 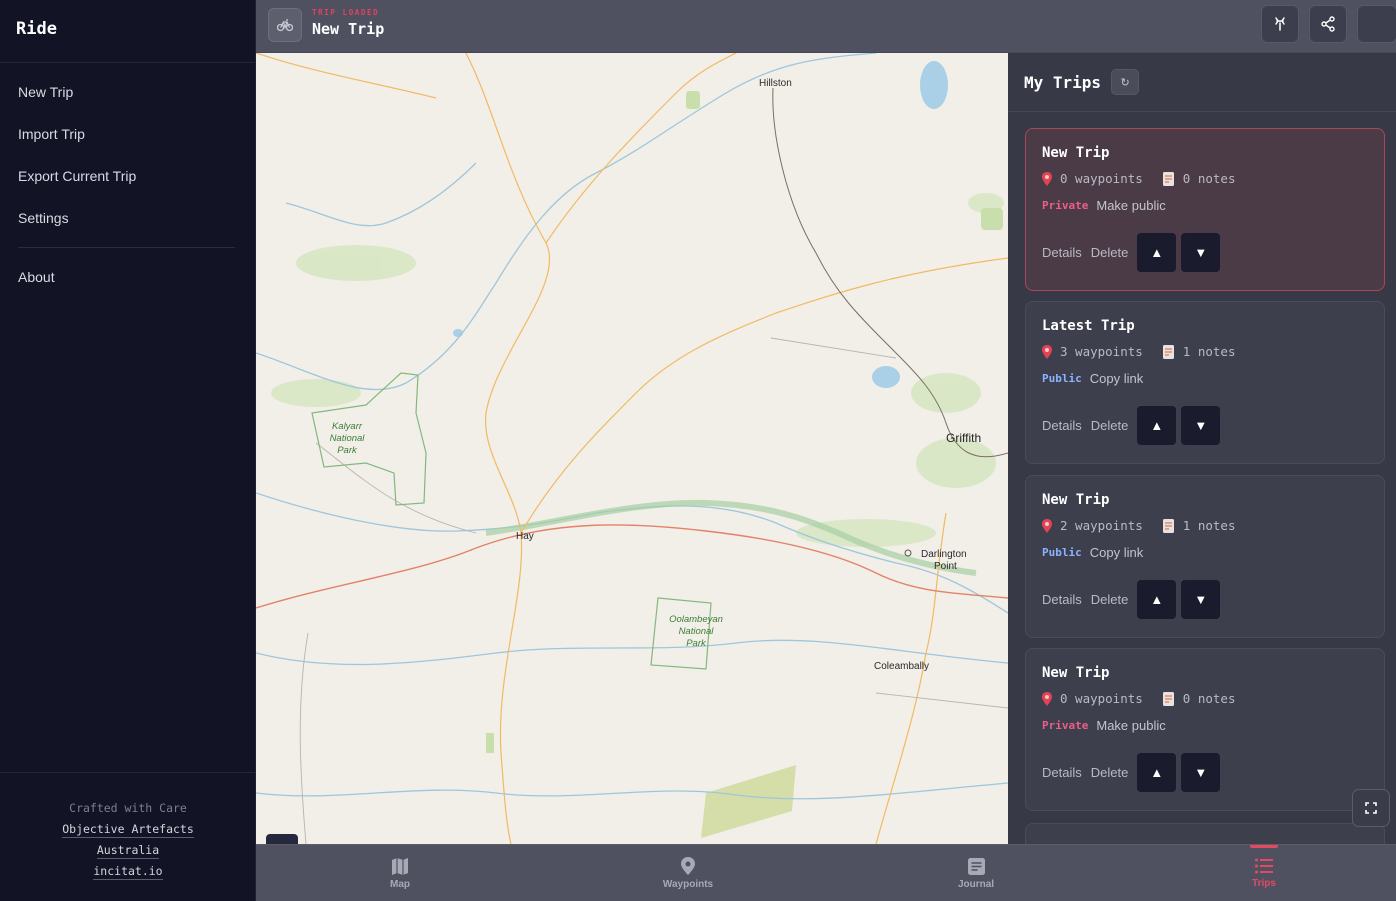 What do you see at coordinates (696, 632) in the screenshot?
I see `map-label-oolambeyan-park: Oolambeyan National Park` at bounding box center [696, 632].